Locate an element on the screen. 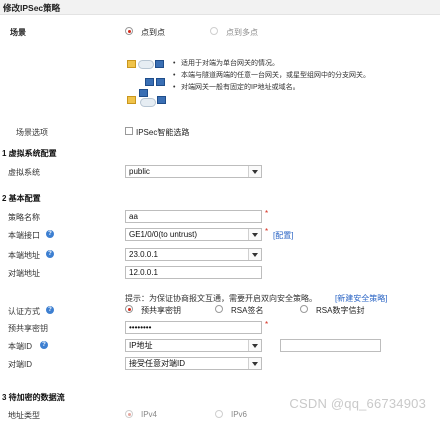 Image resolution: width=440 pixels, height=422 pixels. local-addr-label: 本端地址 is located at coordinates (24, 255).